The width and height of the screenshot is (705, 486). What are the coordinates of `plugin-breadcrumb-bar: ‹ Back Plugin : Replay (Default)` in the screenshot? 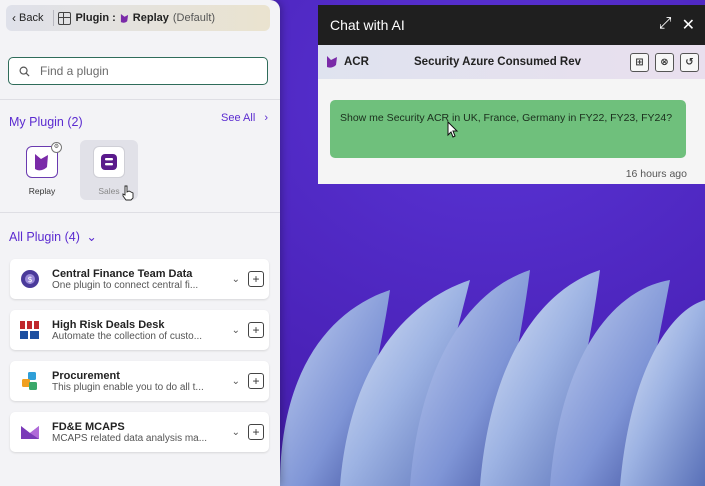 It's located at (138, 18).